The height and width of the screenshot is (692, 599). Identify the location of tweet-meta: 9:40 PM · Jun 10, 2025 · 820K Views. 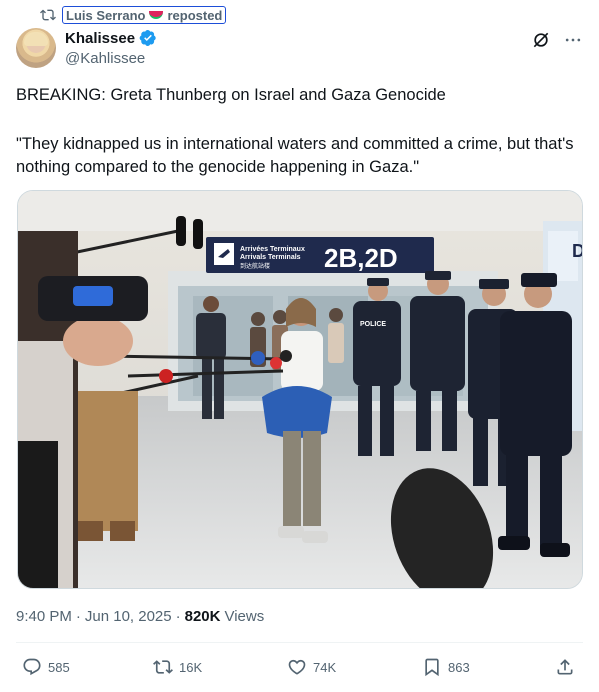
(140, 616).